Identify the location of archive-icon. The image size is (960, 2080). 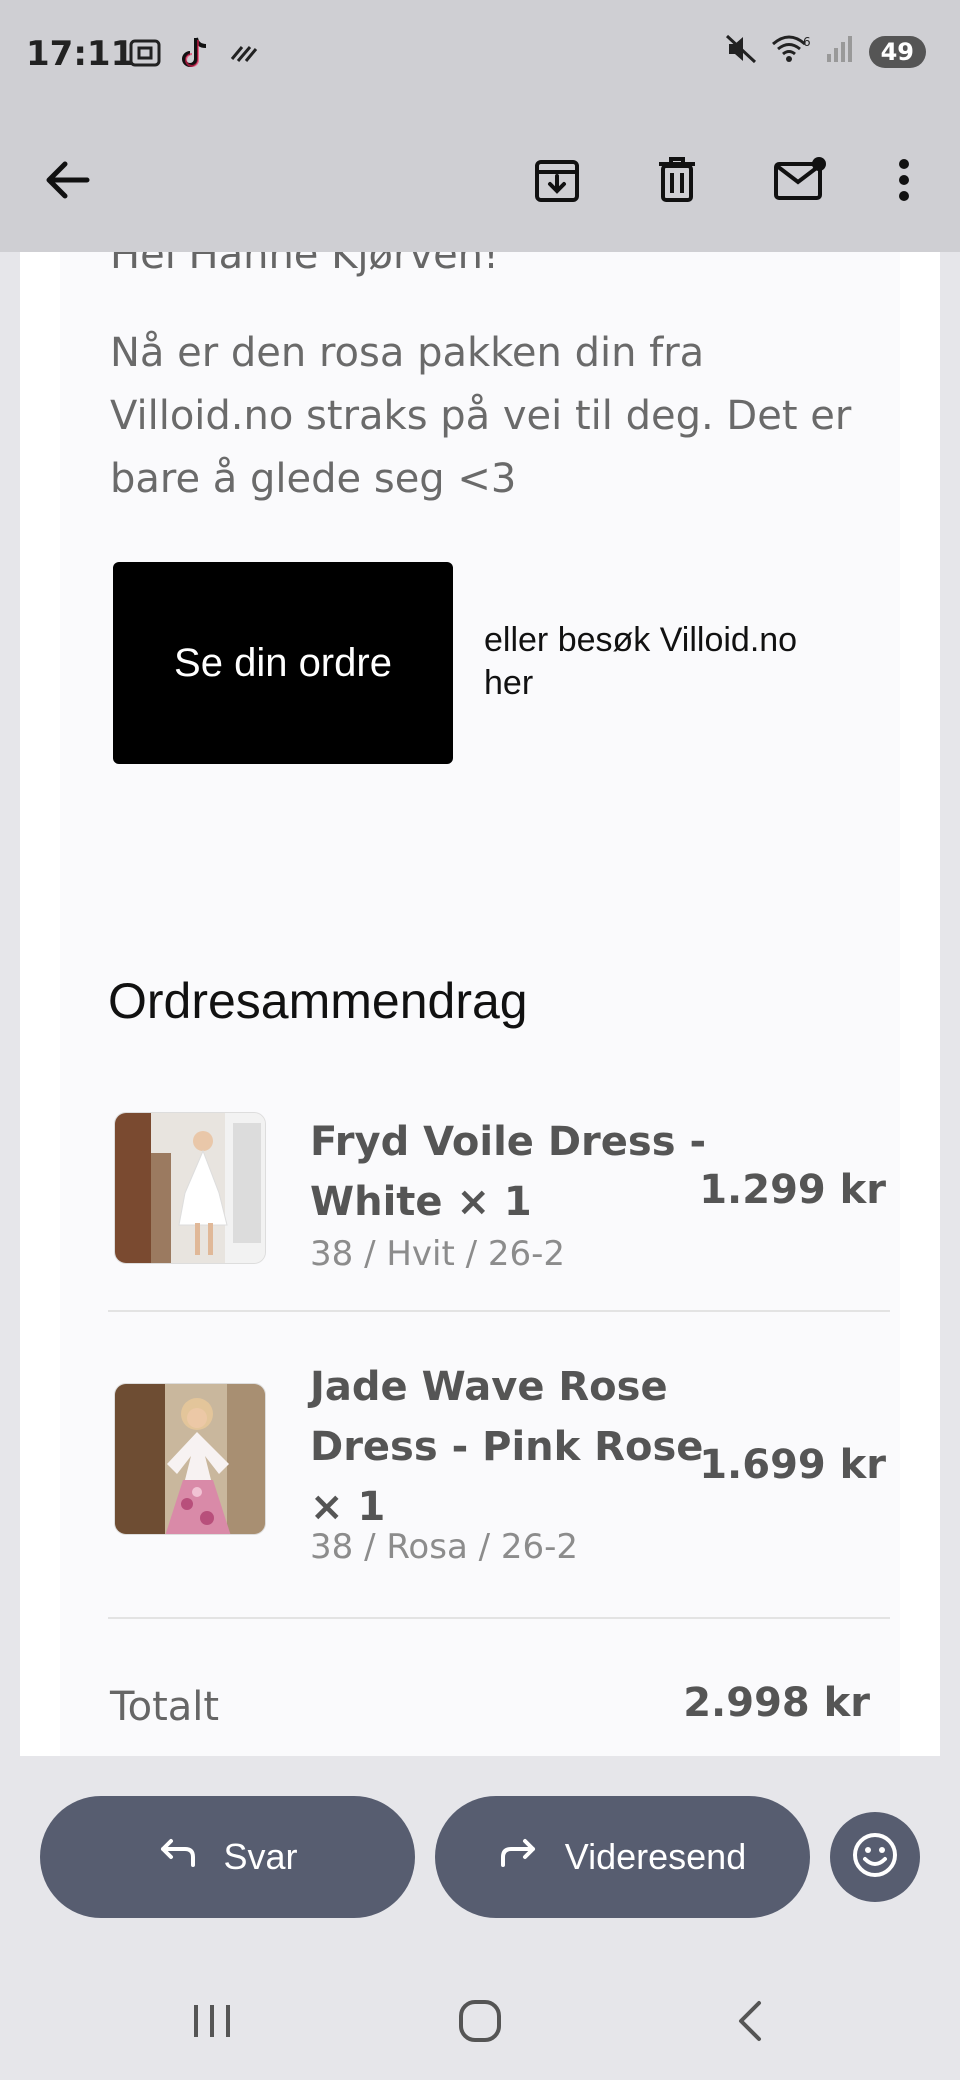
(557, 180).